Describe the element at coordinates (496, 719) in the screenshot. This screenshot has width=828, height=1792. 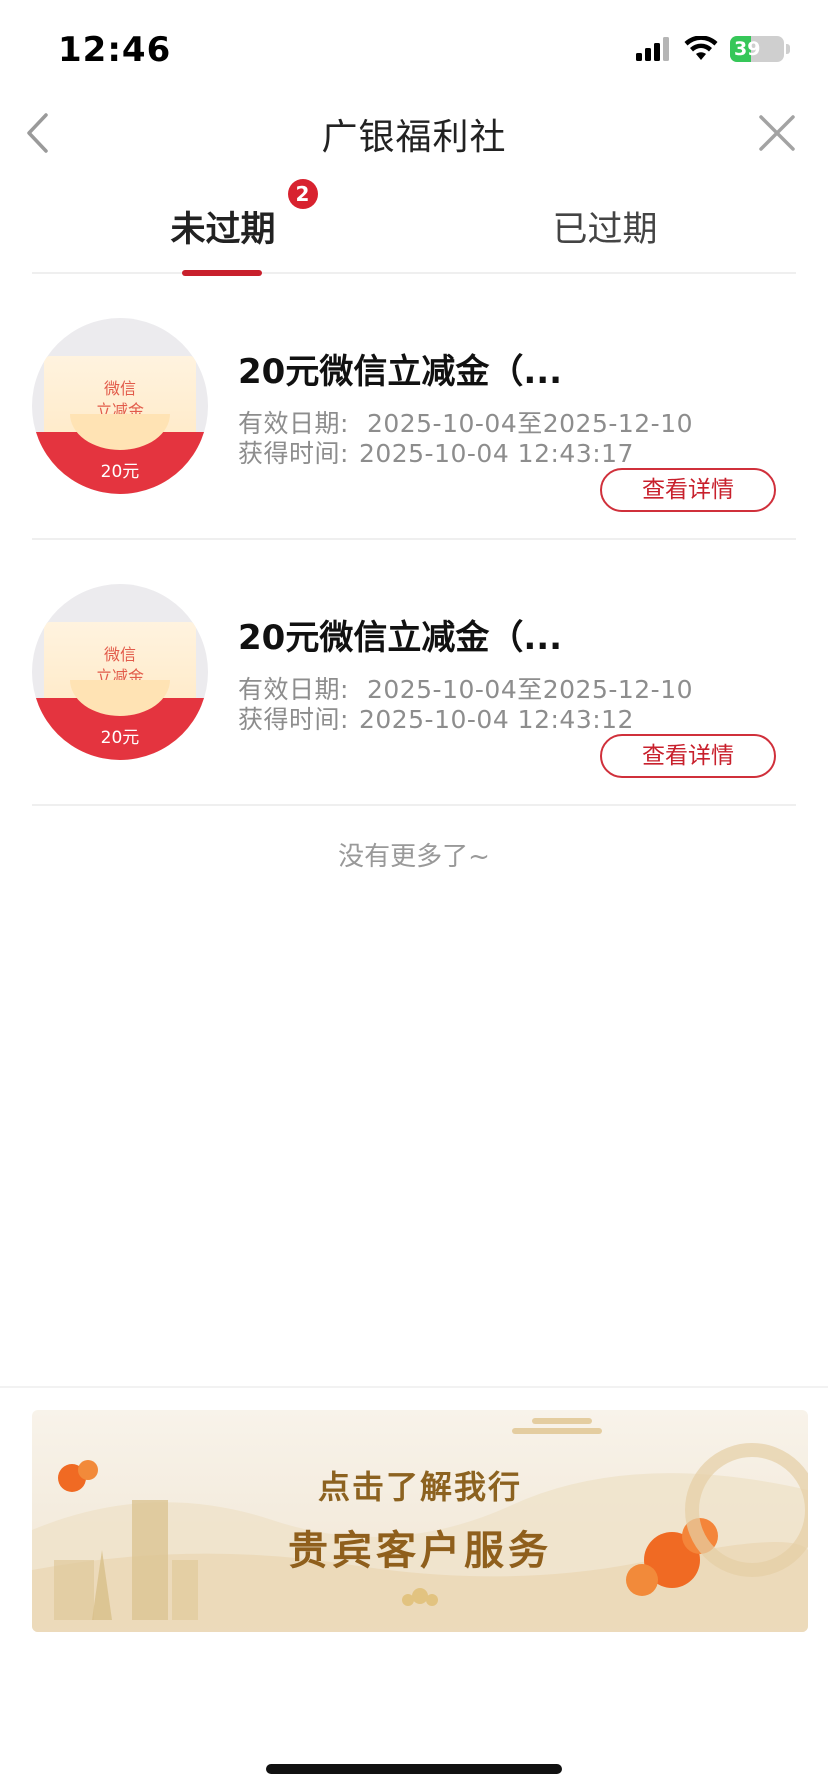
I see `obtained-time-value: 2025-10-04 12:43:12` at that location.